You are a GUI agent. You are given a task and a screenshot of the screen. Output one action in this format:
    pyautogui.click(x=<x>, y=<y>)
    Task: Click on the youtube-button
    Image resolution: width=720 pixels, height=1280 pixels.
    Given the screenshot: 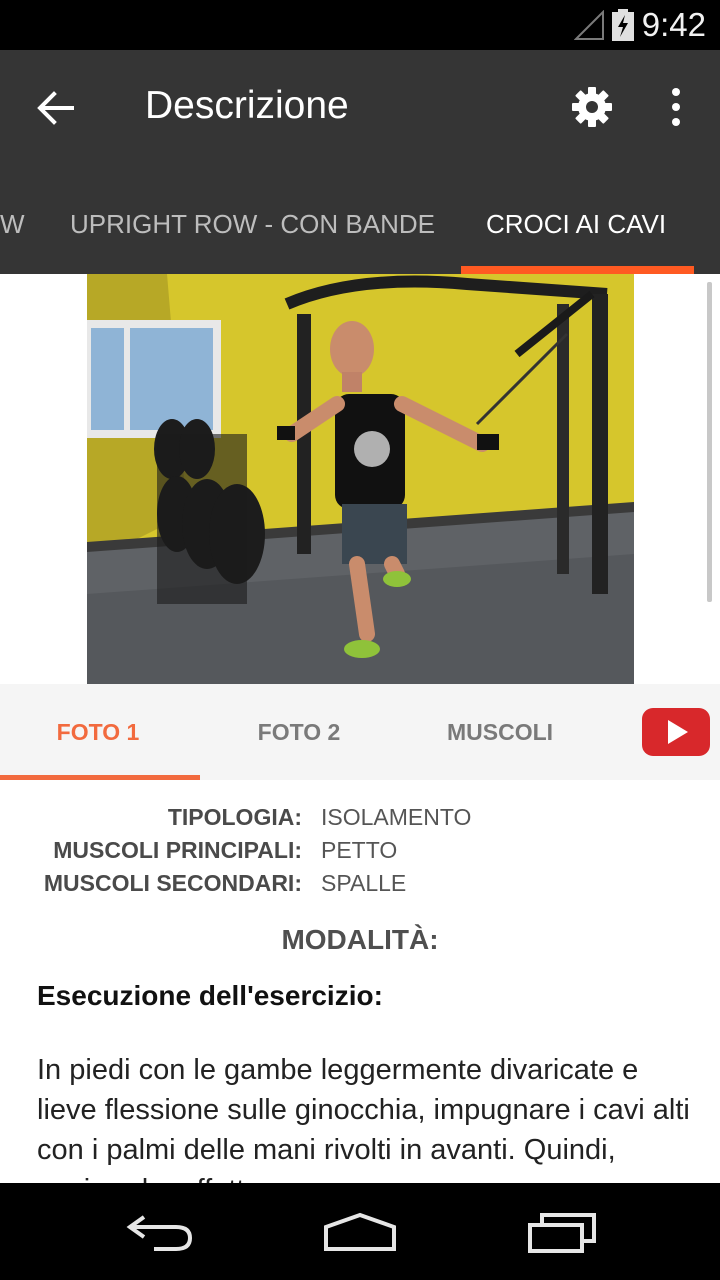 What is the action you would take?
    pyautogui.click(x=676, y=732)
    